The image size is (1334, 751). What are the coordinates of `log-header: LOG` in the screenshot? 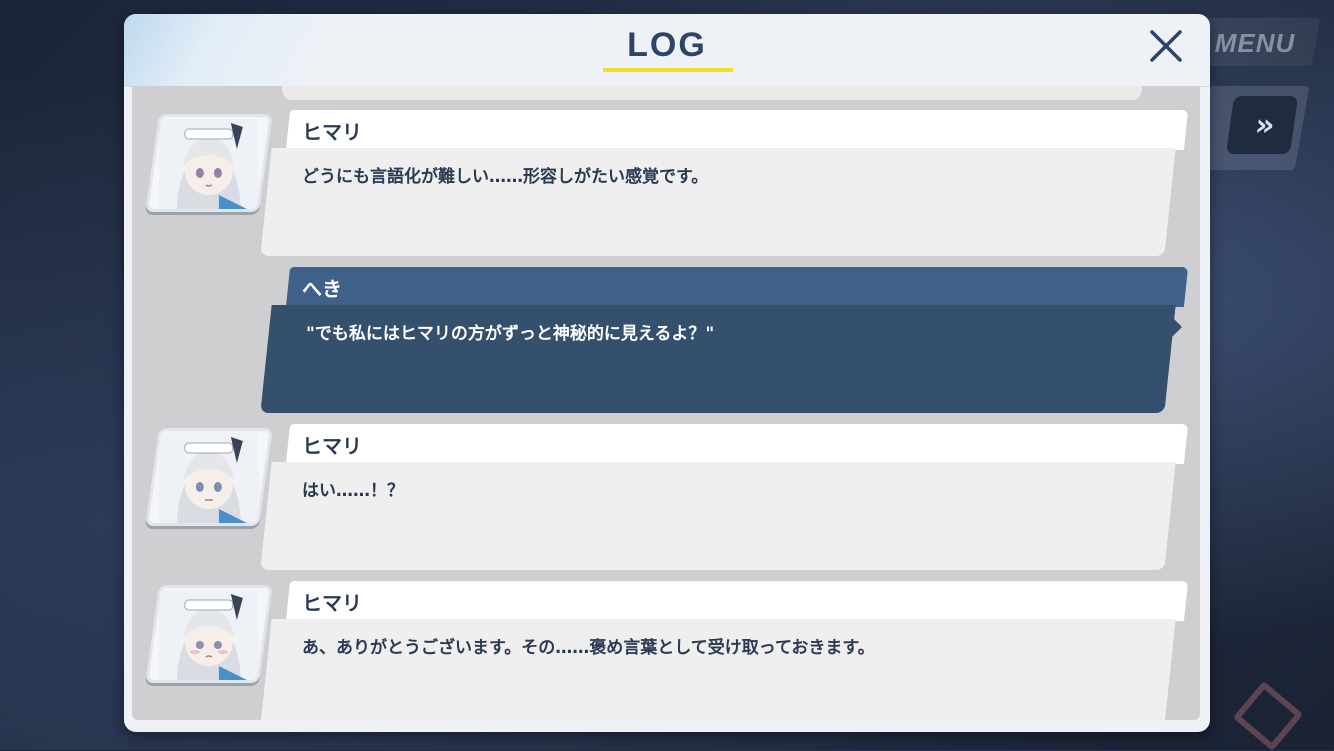 It's located at (667, 50).